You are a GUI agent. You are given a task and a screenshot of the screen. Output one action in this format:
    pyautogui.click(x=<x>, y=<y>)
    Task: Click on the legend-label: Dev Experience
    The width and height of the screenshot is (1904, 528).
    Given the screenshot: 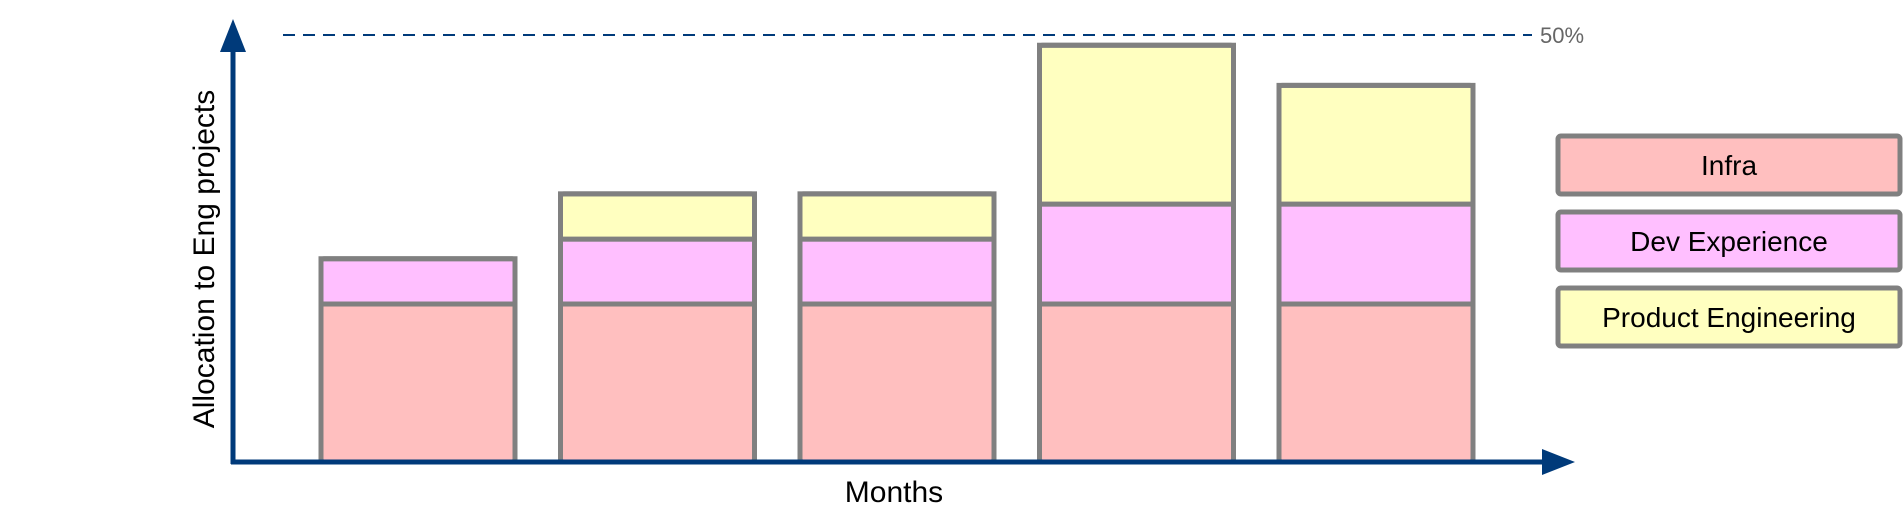 What is the action you would take?
    pyautogui.click(x=1729, y=241)
    